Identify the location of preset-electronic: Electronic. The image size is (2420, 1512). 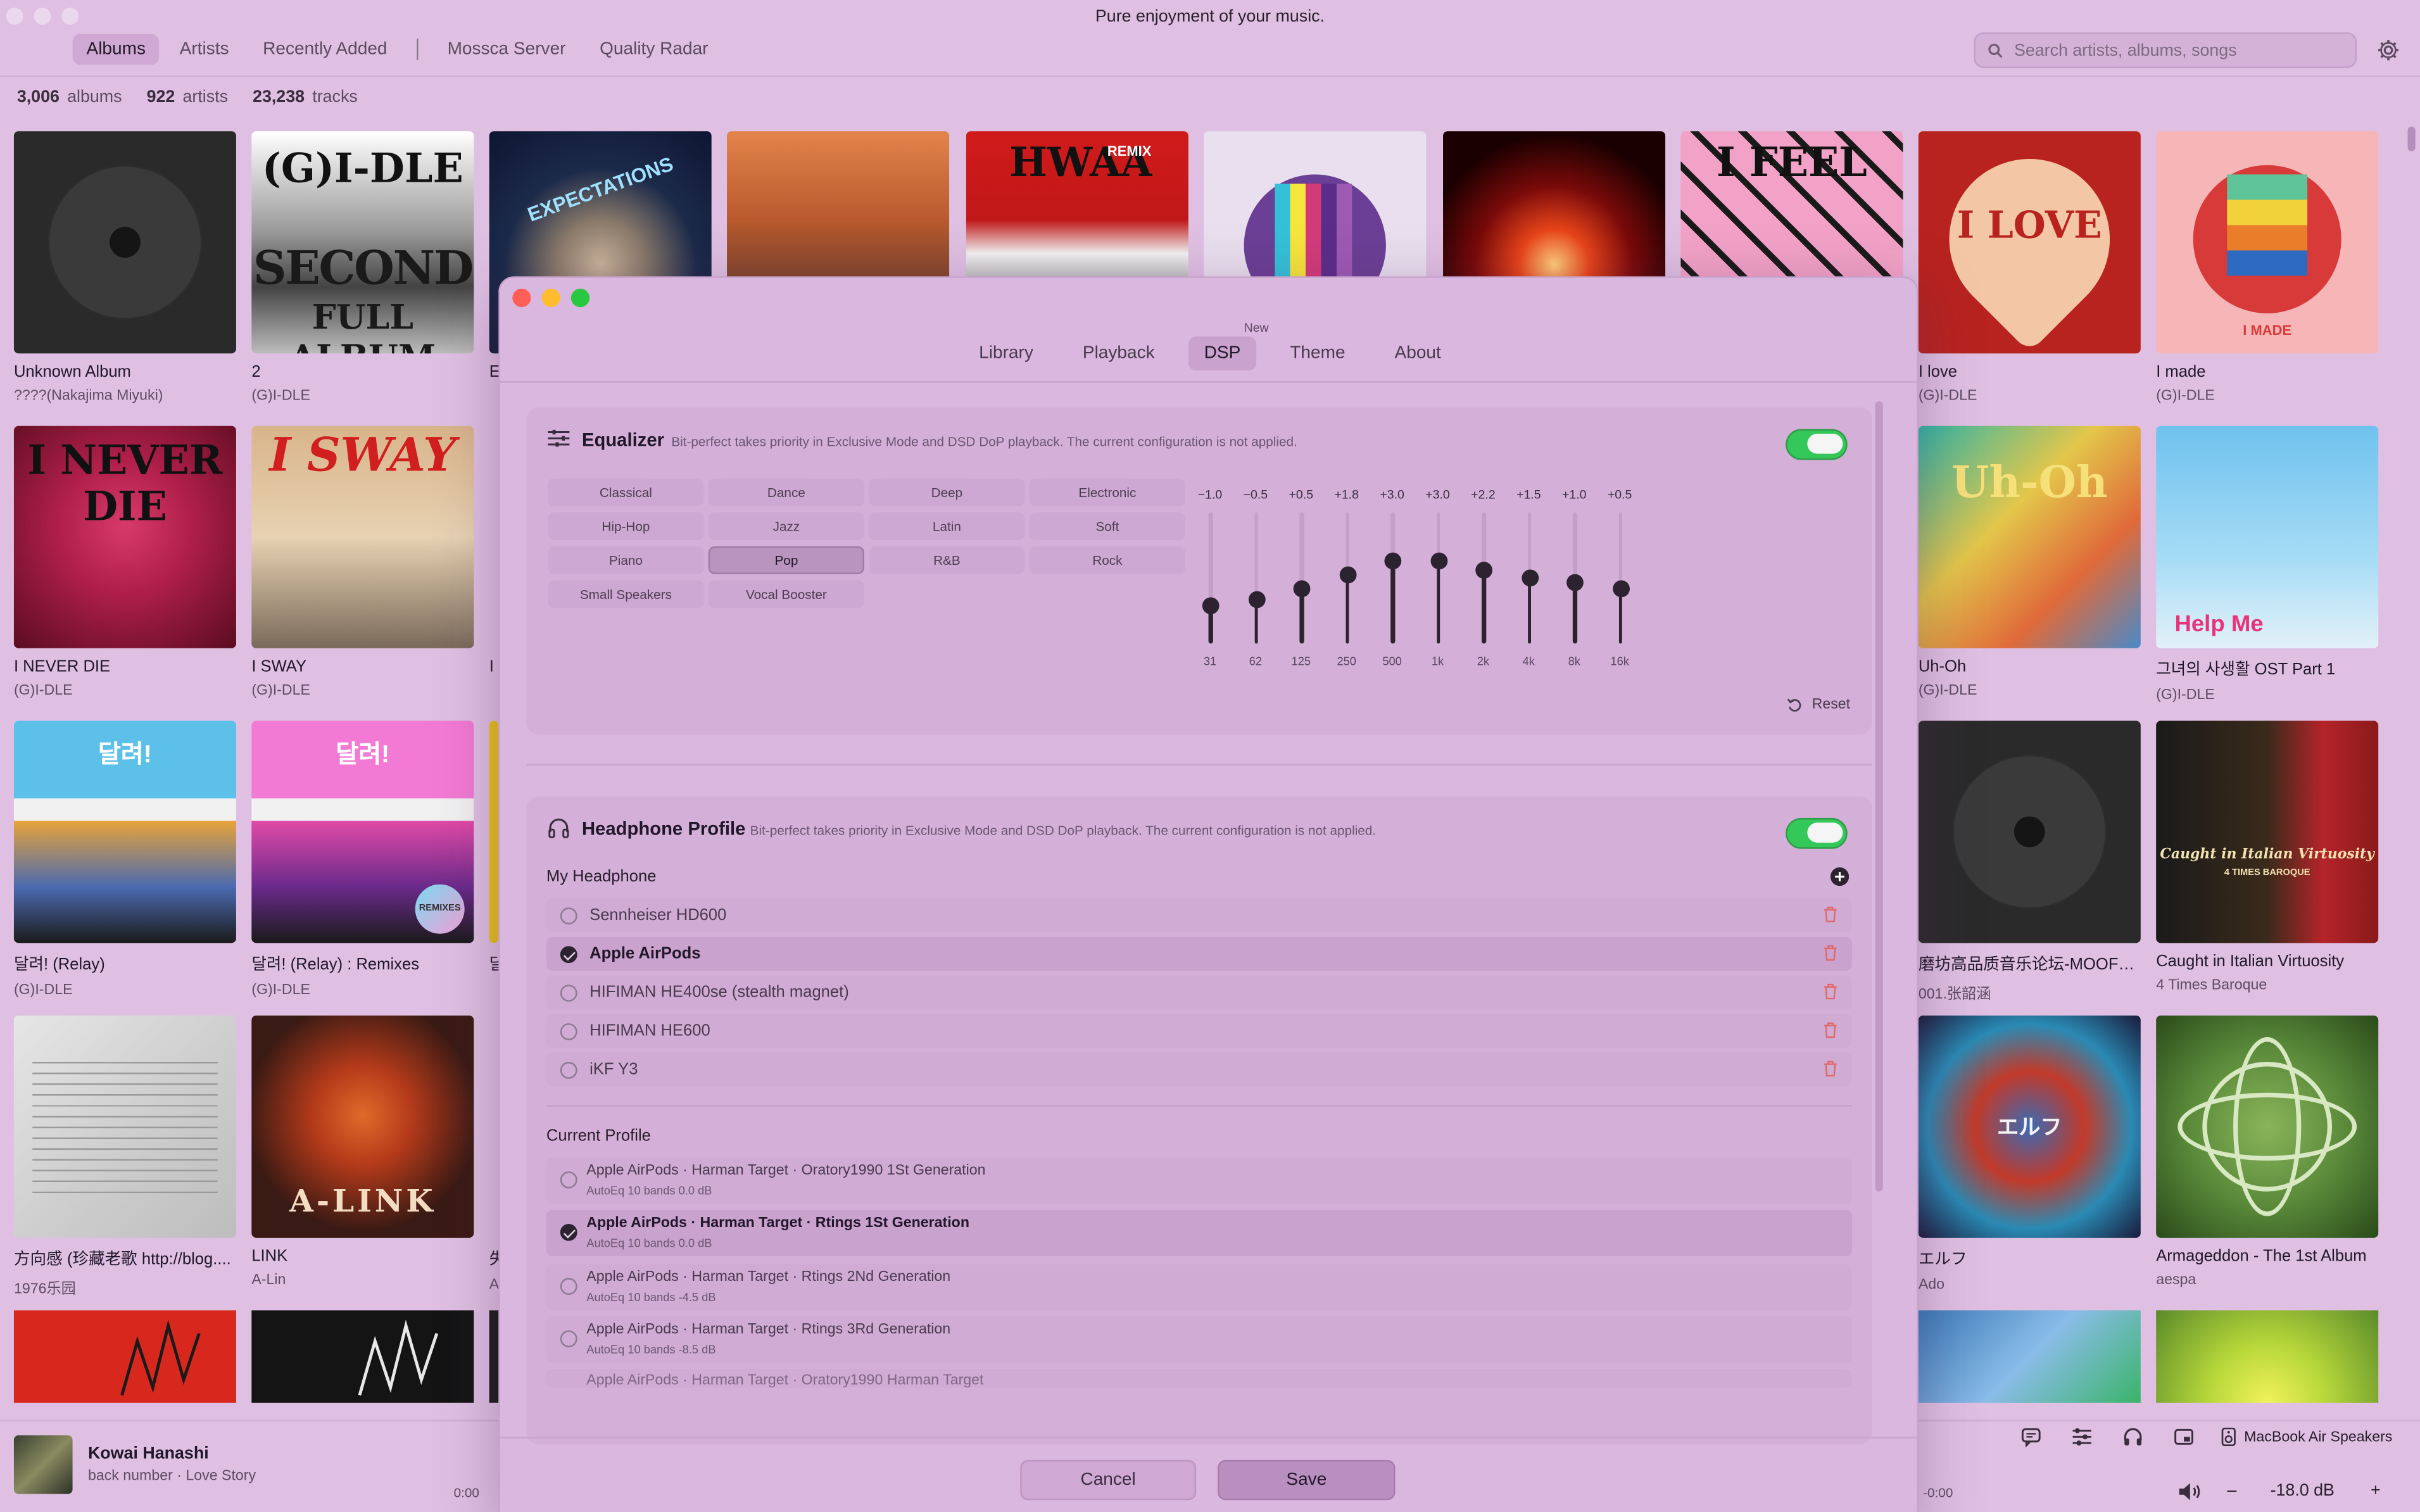
(1107, 492).